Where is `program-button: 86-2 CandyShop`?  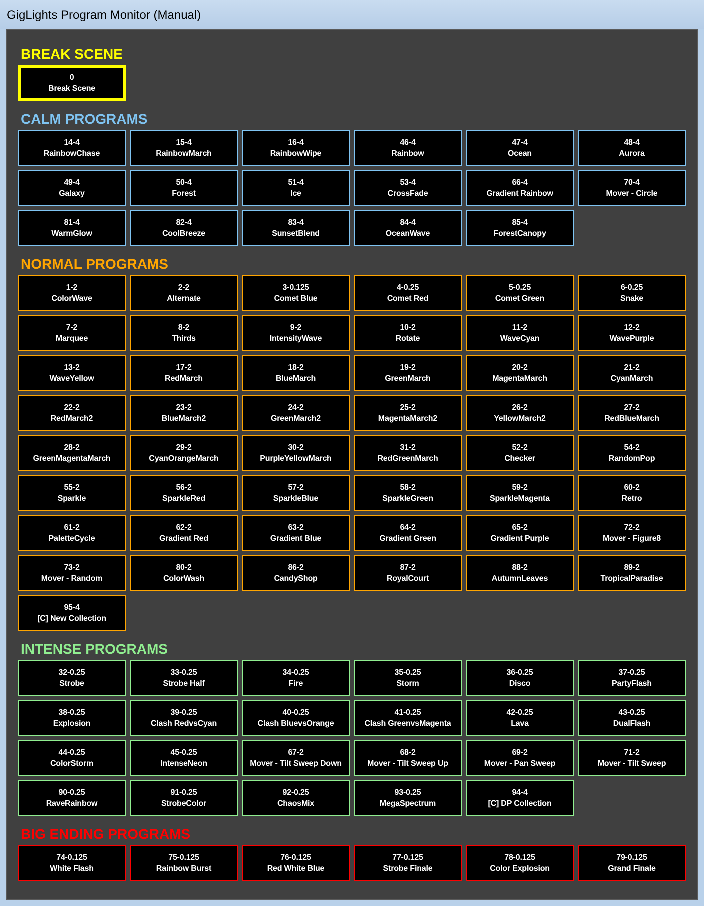 program-button: 86-2 CandyShop is located at coordinates (296, 573).